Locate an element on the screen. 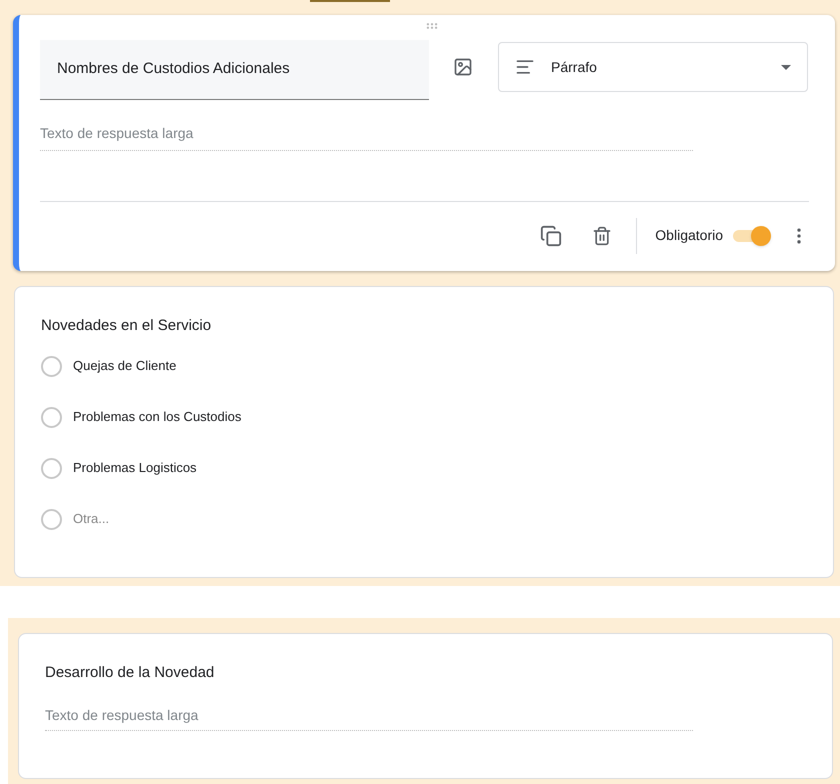  required-switch is located at coordinates (752, 236).